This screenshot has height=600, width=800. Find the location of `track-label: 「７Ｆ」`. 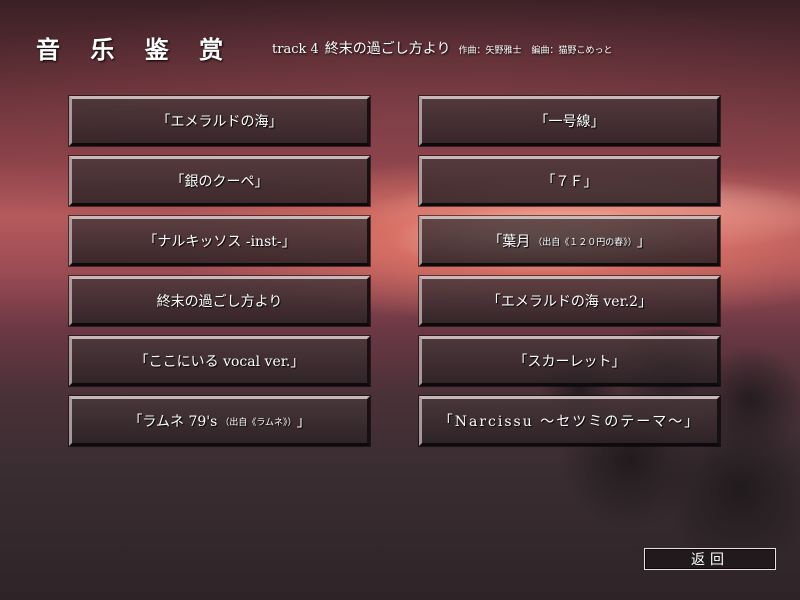

track-label: 「７Ｆ」 is located at coordinates (569, 182).